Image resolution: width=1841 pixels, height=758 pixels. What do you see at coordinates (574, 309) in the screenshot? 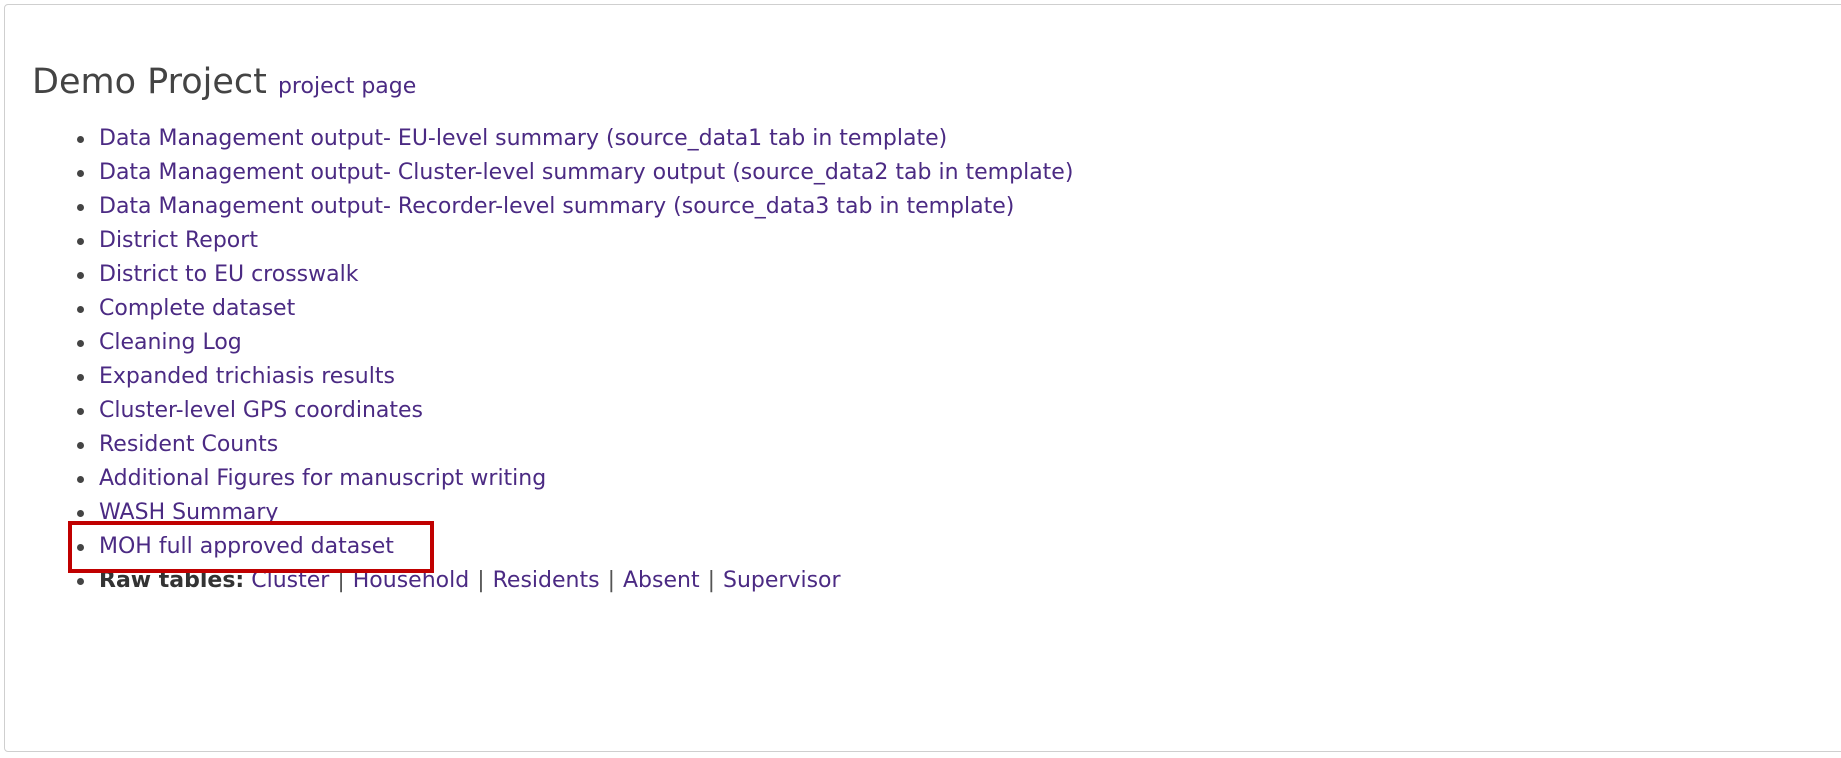
I see `list-item: Complete dataset` at bounding box center [574, 309].